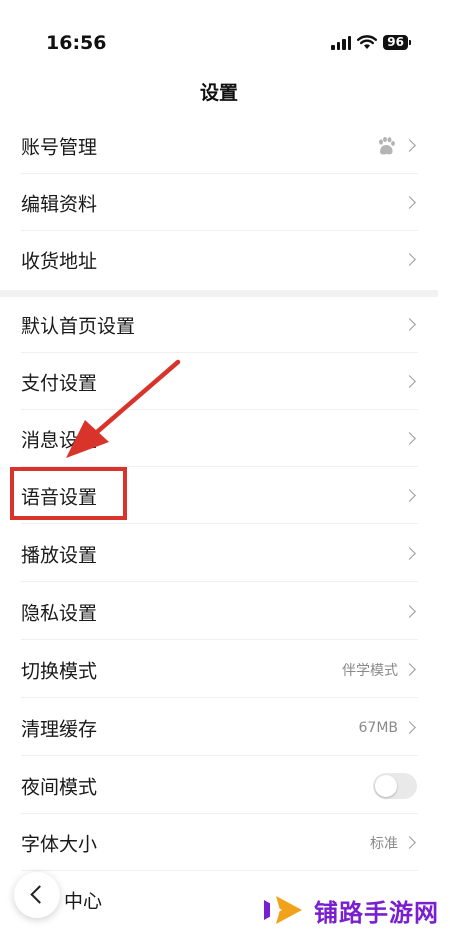 This screenshot has height=935, width=450. What do you see at coordinates (219, 842) in the screenshot?
I see `settings-item-font-size: 字体大小 标准` at bounding box center [219, 842].